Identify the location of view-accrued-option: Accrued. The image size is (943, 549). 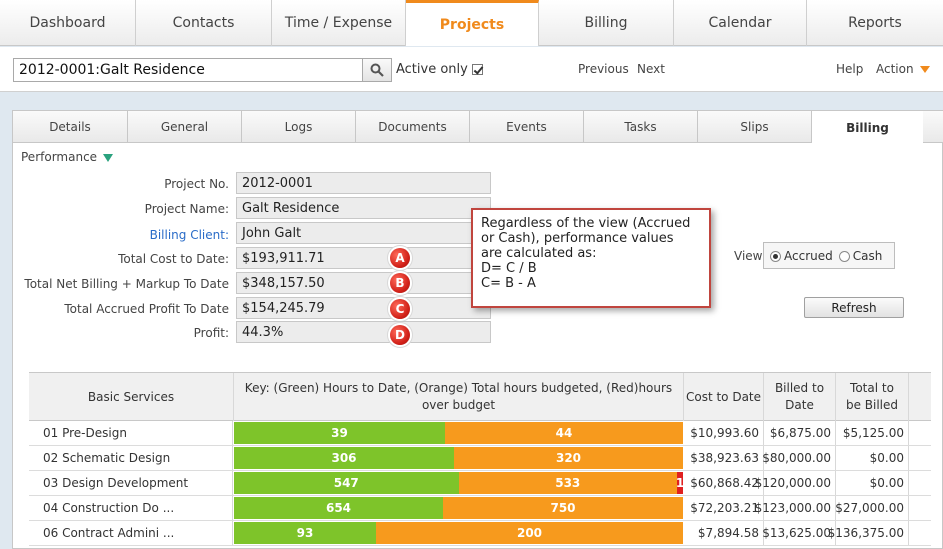
(801, 256).